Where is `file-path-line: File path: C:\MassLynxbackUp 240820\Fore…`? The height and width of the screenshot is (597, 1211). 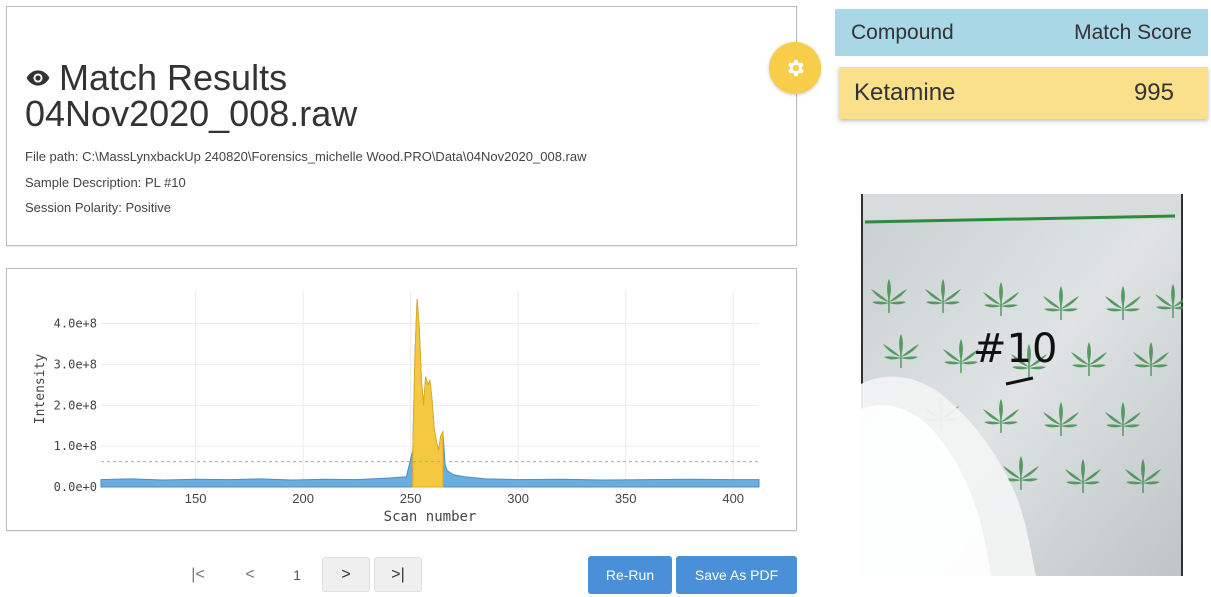
file-path-line: File path: C:\MassLynxbackUp 240820\Fore… is located at coordinates (305, 156).